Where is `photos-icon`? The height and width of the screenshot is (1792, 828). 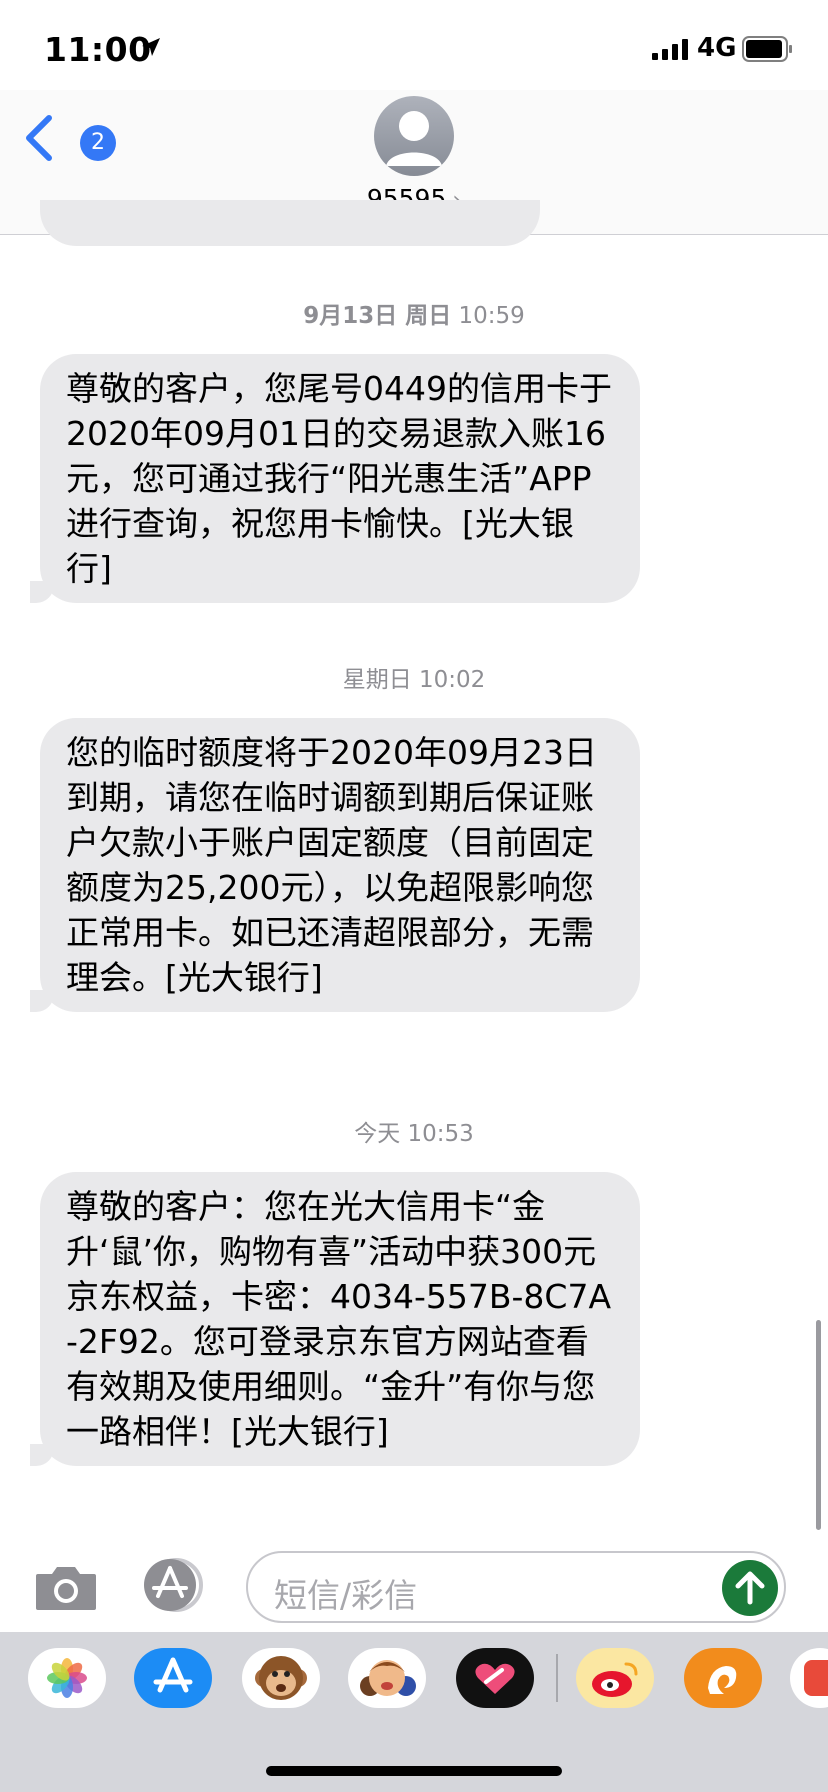
photos-icon is located at coordinates (67, 1678).